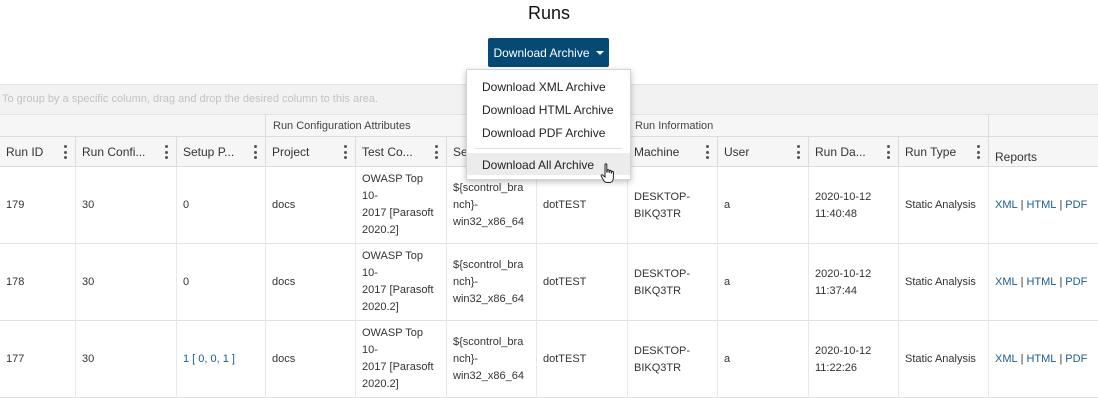 This screenshot has height=398, width=1098. I want to click on cell-run-id: 177, so click(37, 359).